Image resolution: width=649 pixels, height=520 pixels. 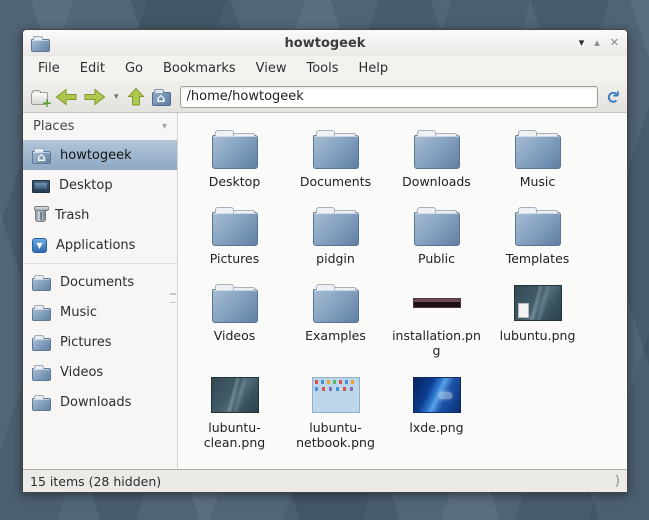 I want to click on file-item: Templates, so click(x=537, y=236).